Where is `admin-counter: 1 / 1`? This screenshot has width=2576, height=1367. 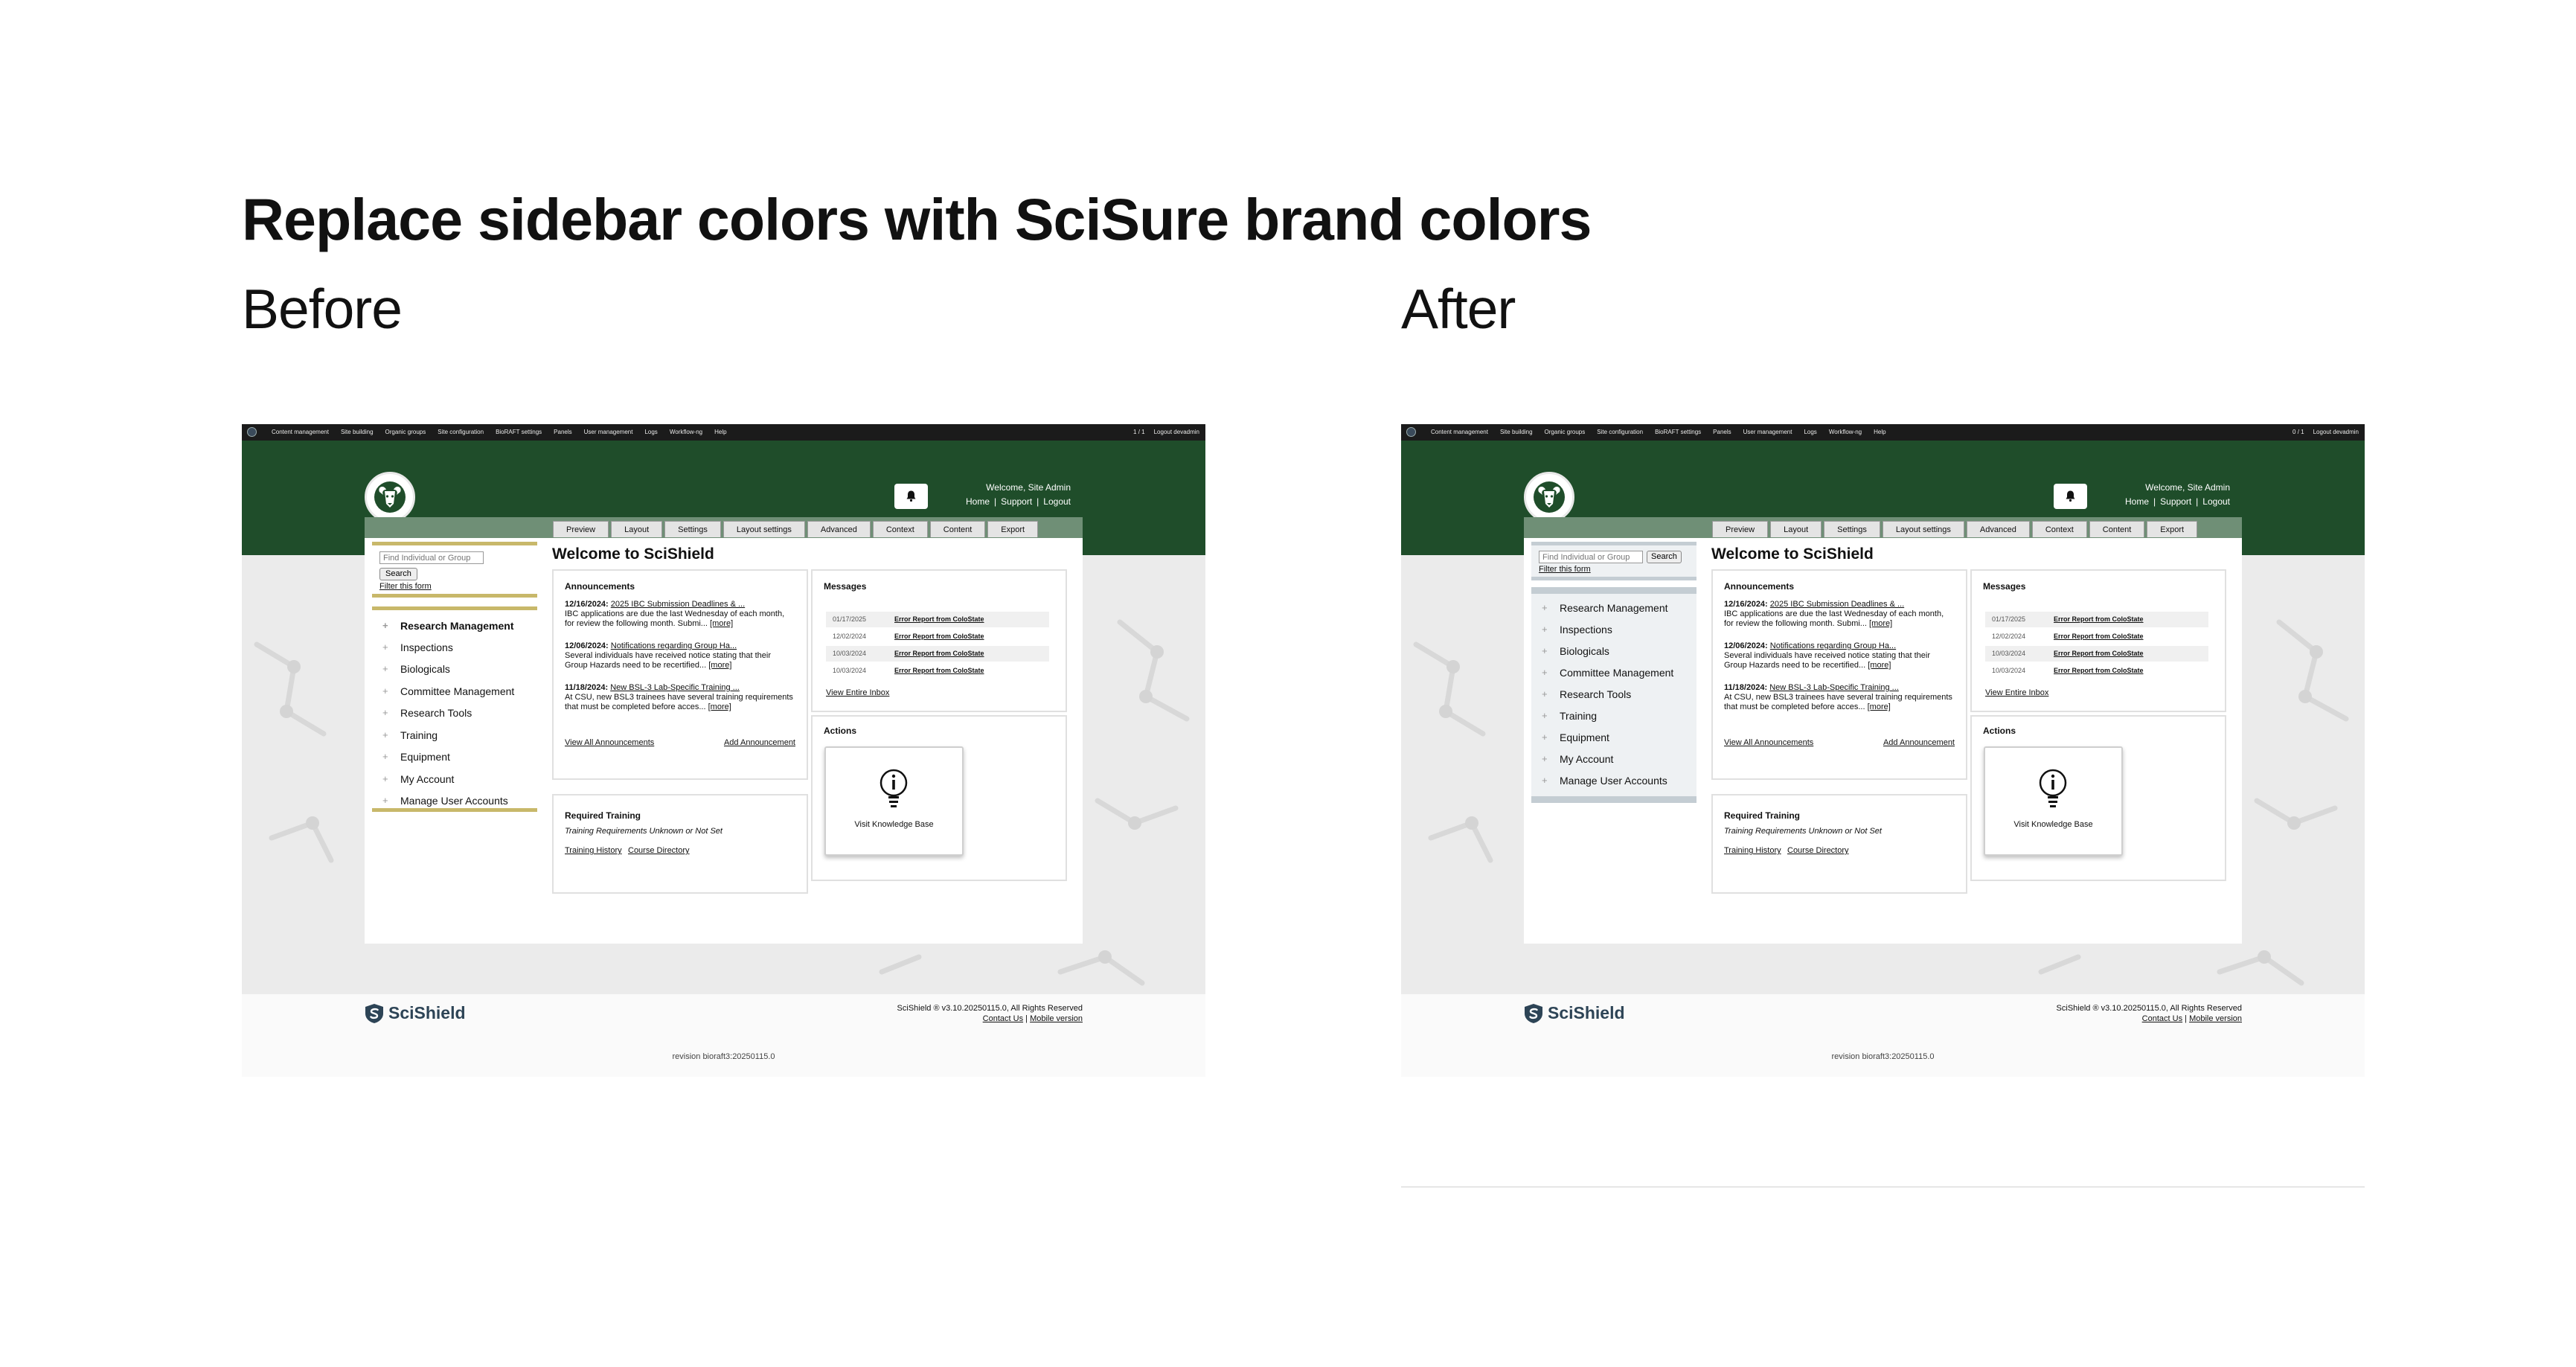 admin-counter: 1 / 1 is located at coordinates (1139, 432).